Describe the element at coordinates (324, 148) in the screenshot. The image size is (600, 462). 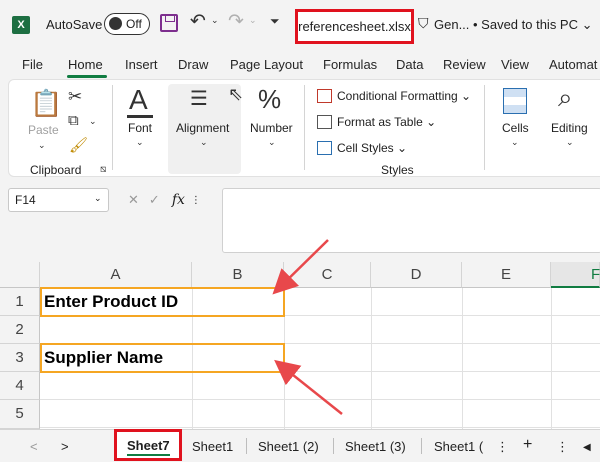
I see `cell-styles-icon` at that location.